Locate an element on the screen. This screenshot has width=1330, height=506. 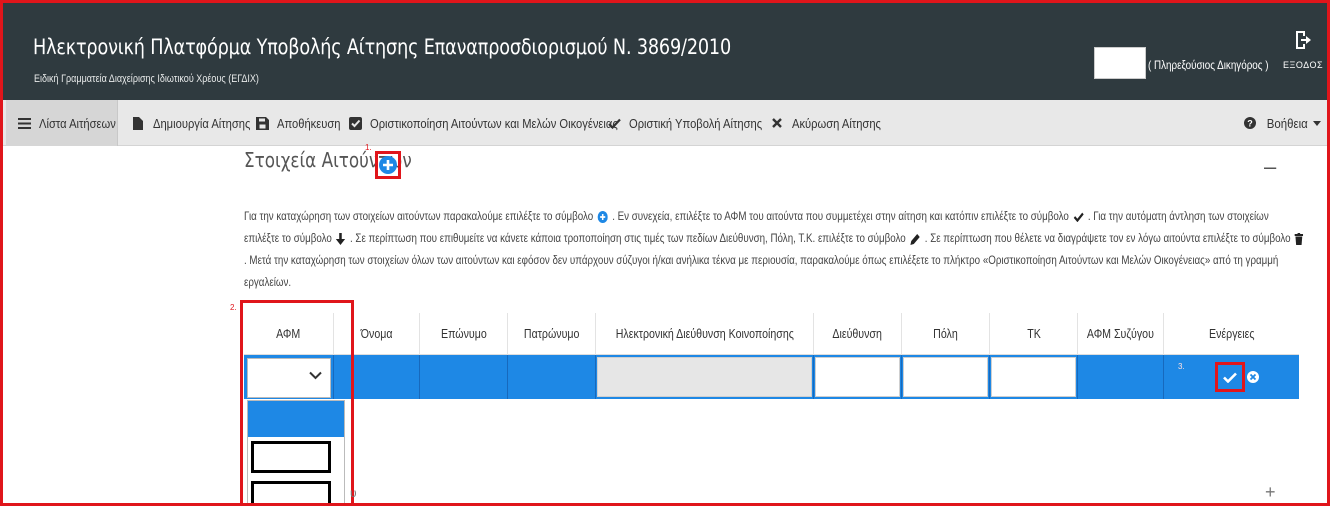
add-applicant-button is located at coordinates (388, 165).